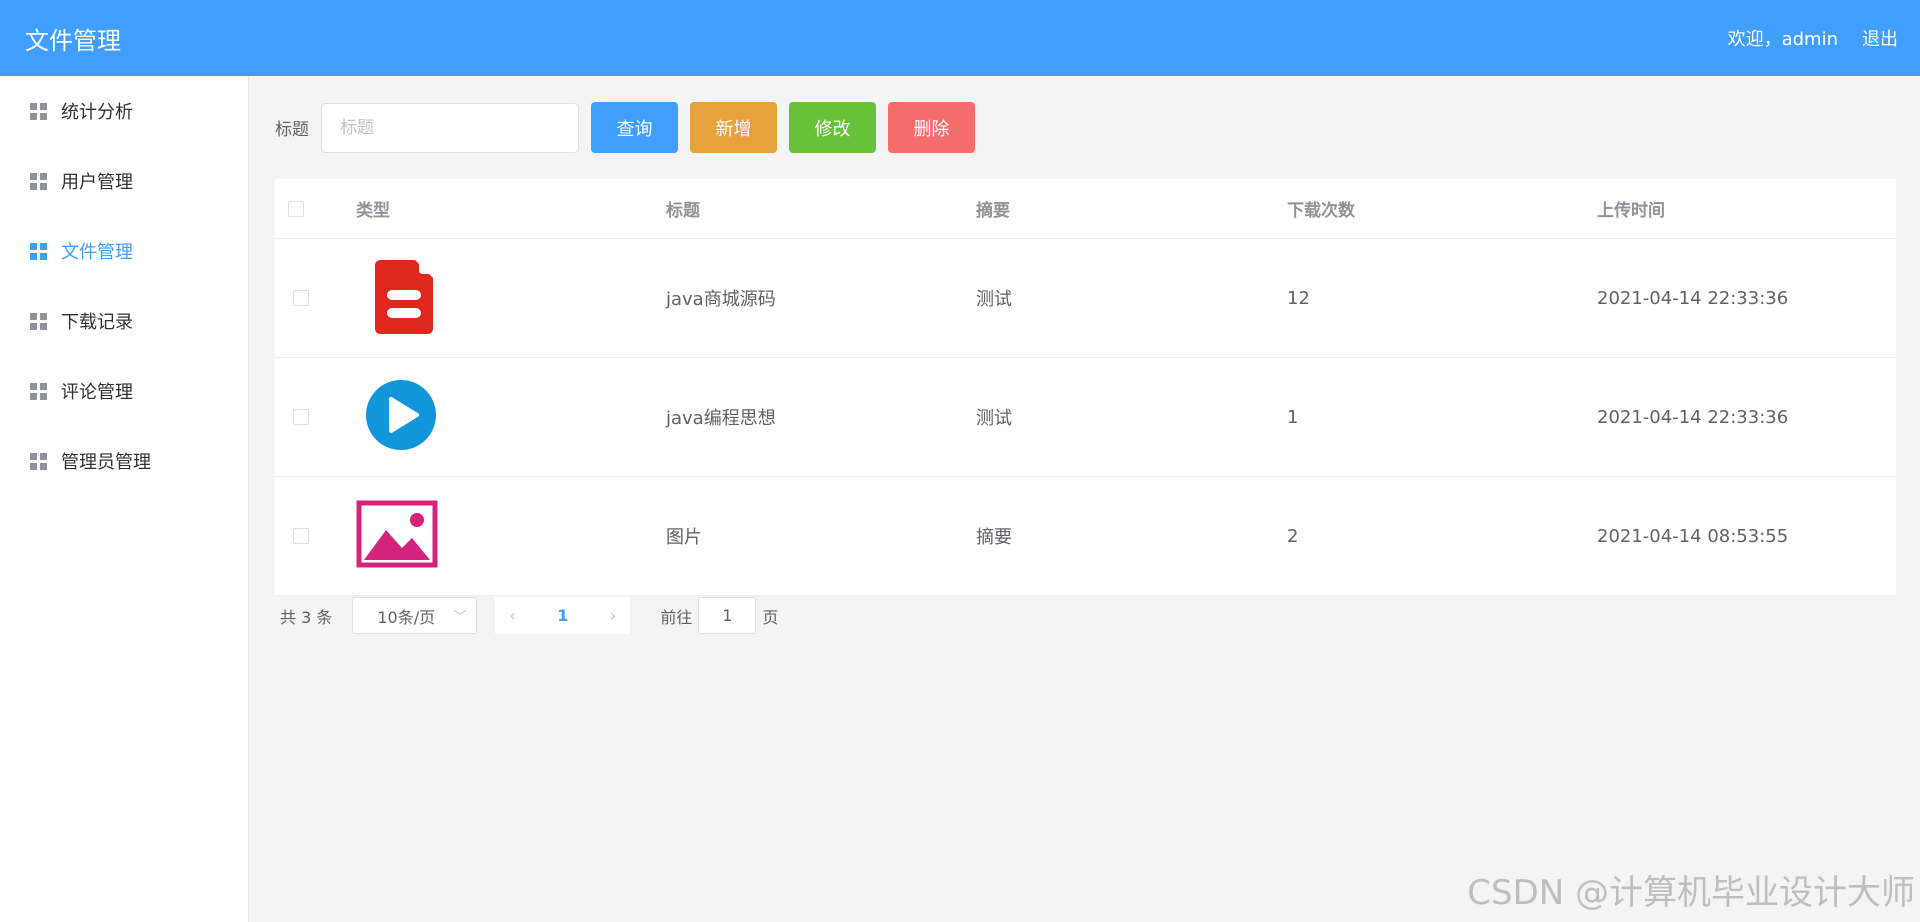 This screenshot has width=1920, height=922. What do you see at coordinates (97, 112) in the screenshot?
I see `sidebar-item-label: 统计分析` at bounding box center [97, 112].